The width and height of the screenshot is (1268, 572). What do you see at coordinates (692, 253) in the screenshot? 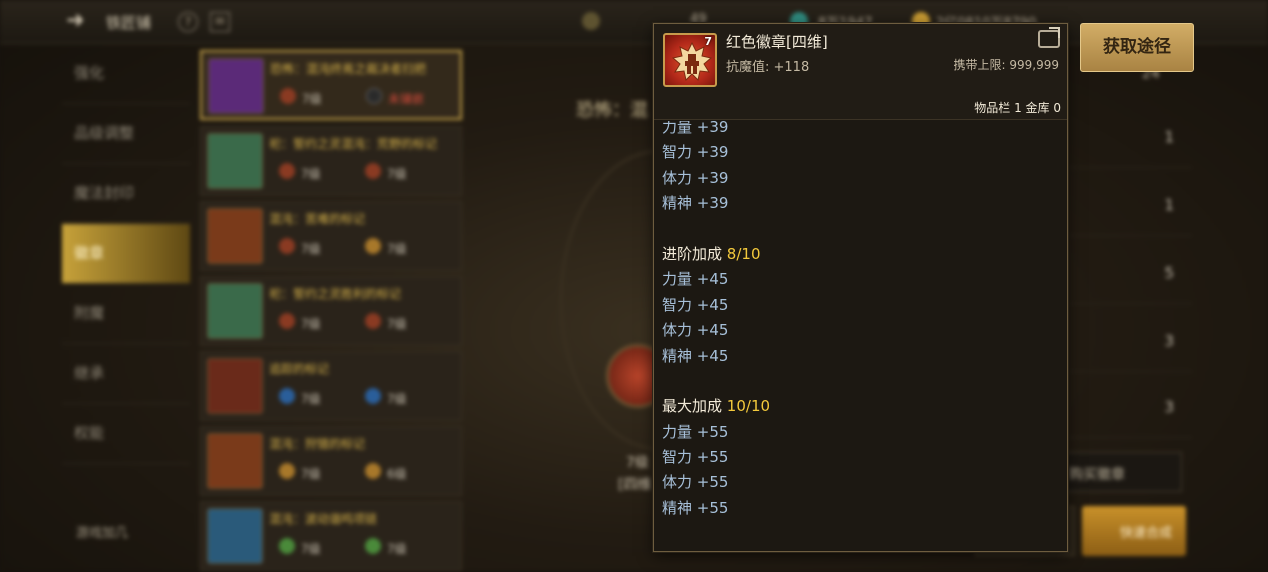
I see `section-title: 进阶加成` at bounding box center [692, 253].